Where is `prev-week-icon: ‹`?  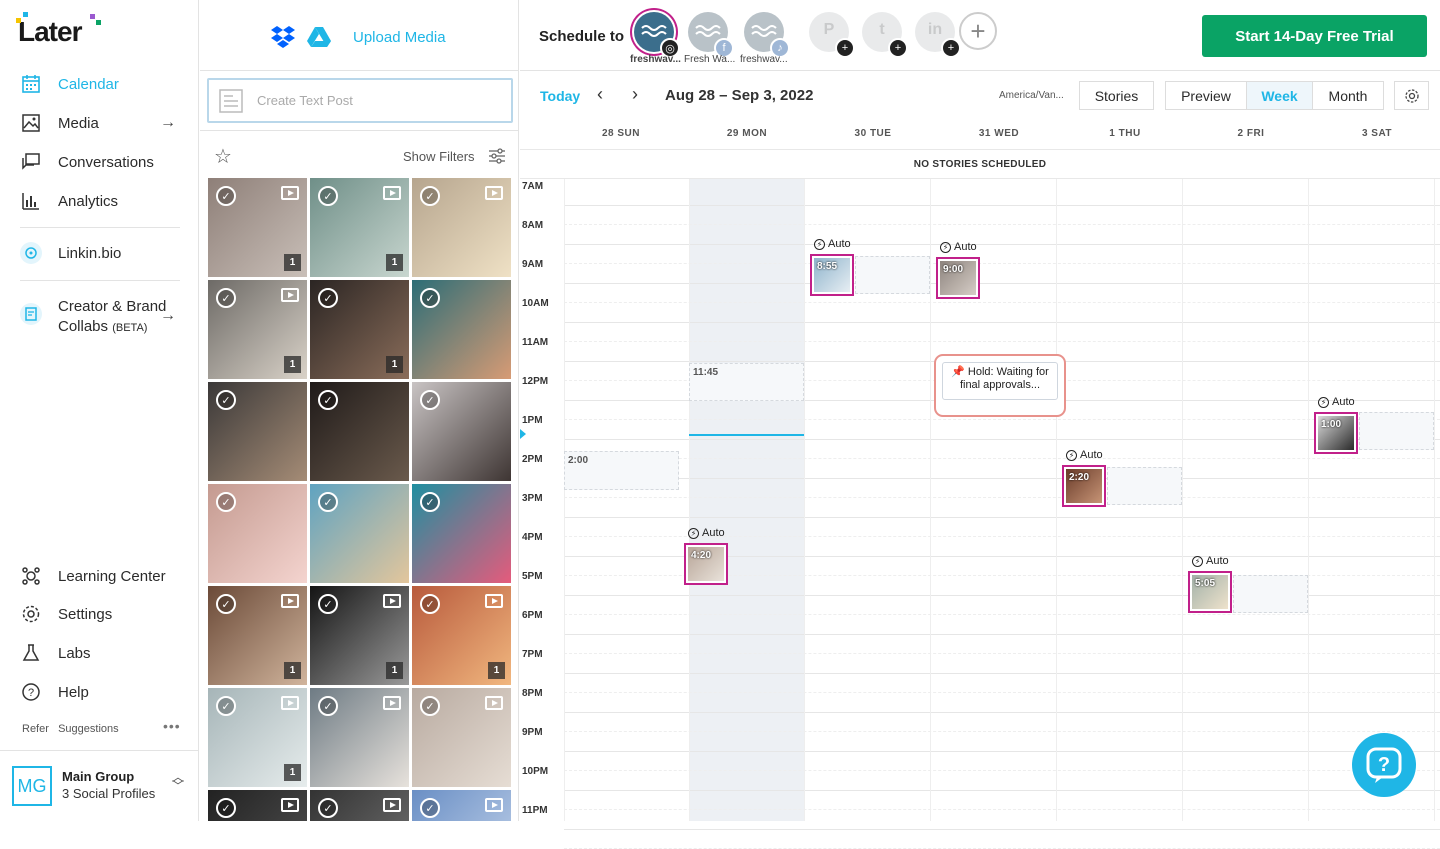
prev-week-icon: ‹ is located at coordinates (600, 94).